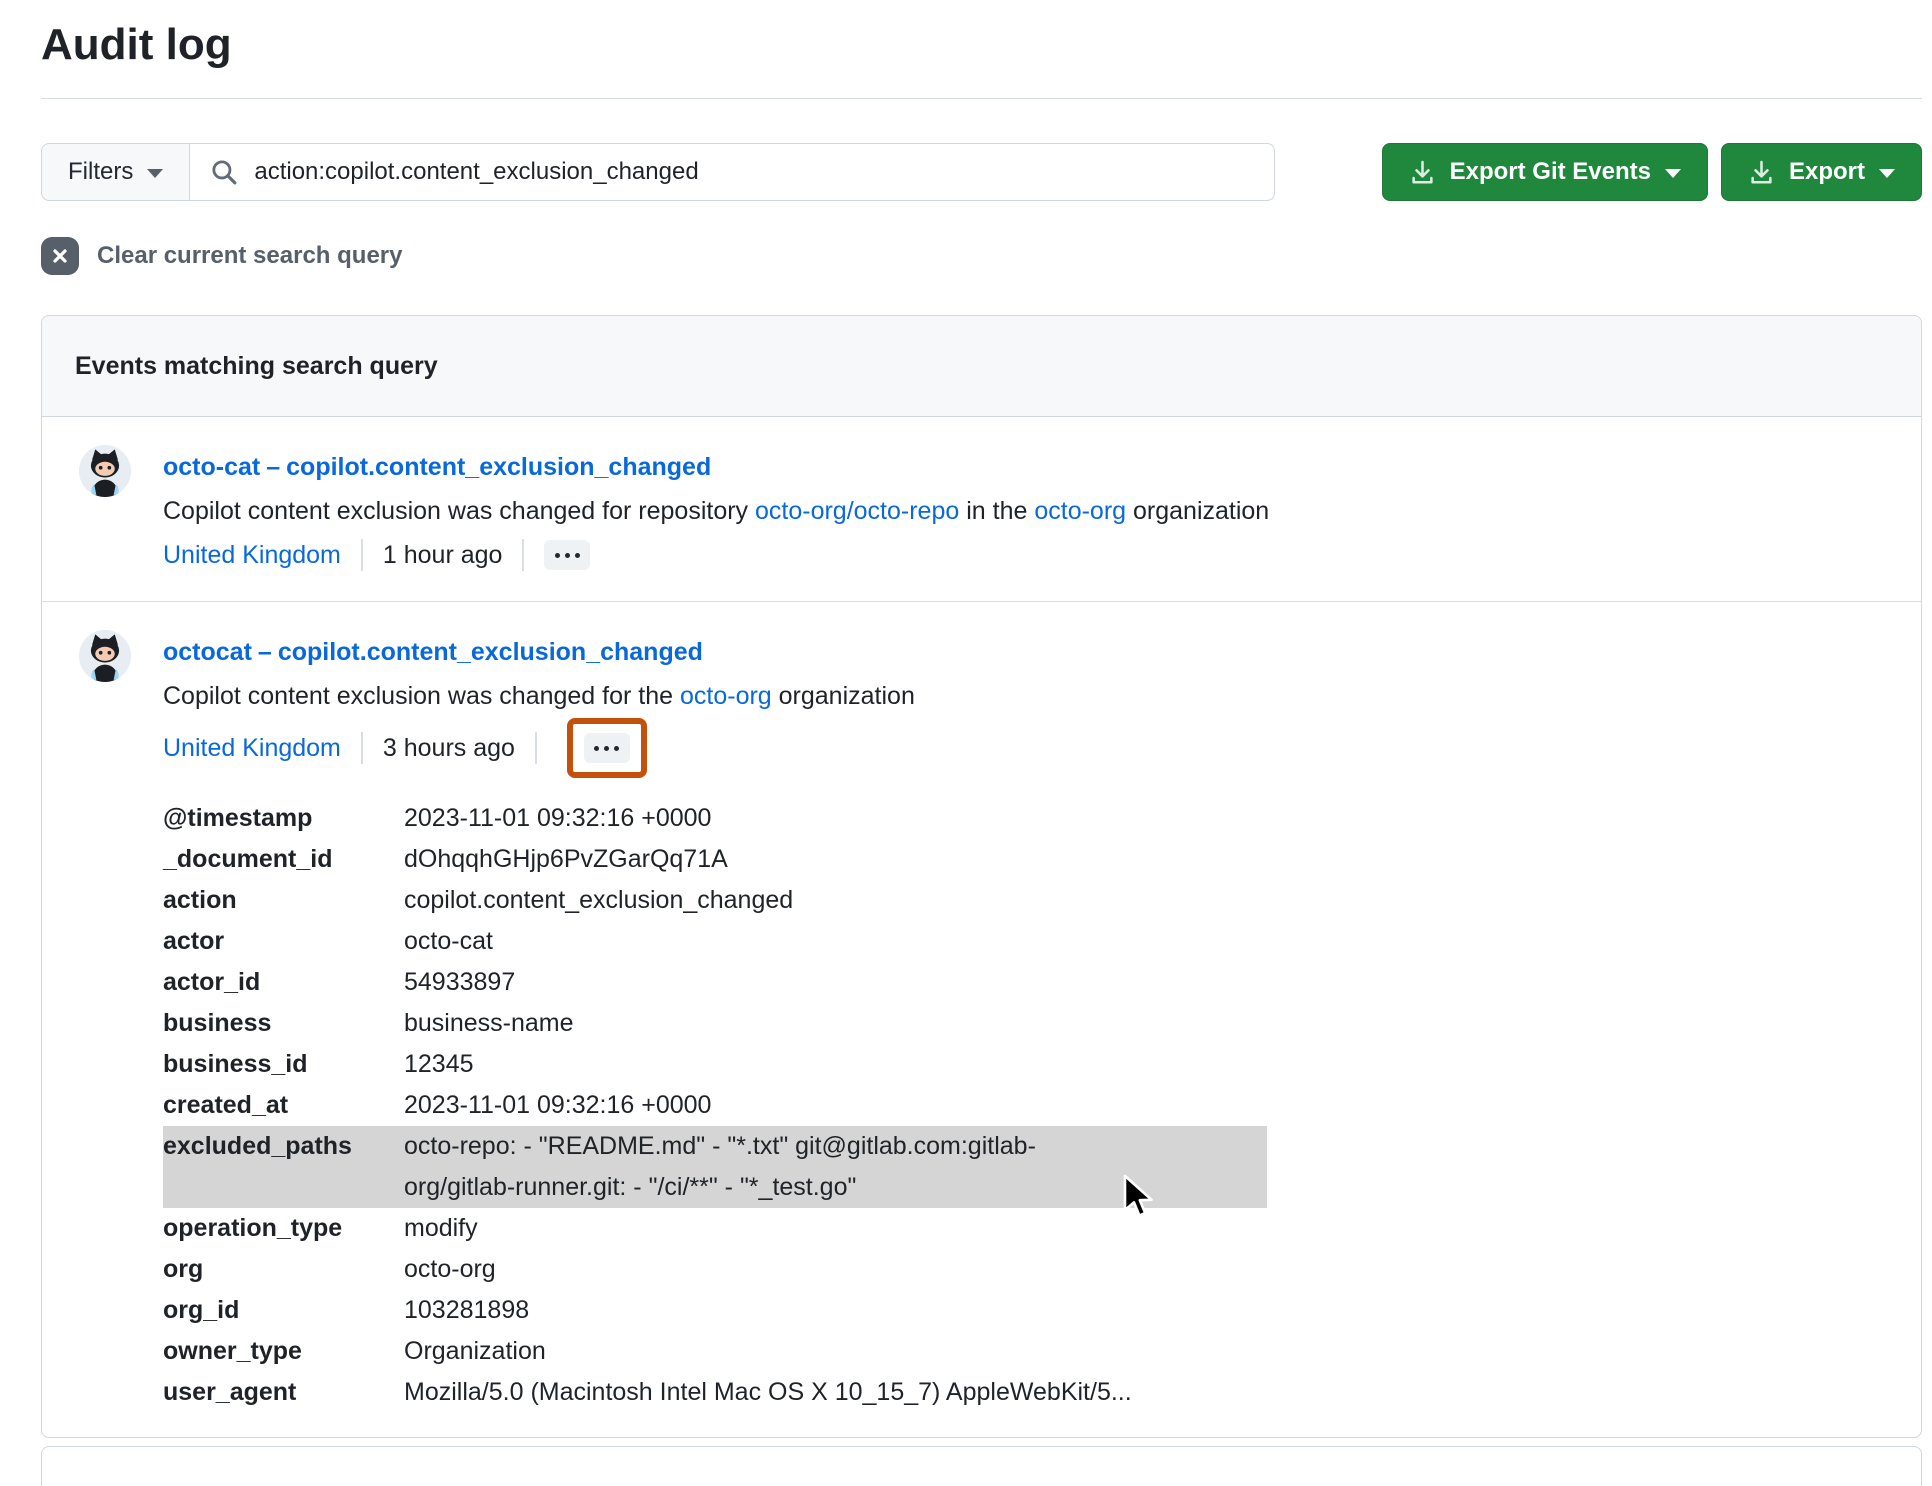  I want to click on toolbar: Filters Export Git Events, so click(981, 172).